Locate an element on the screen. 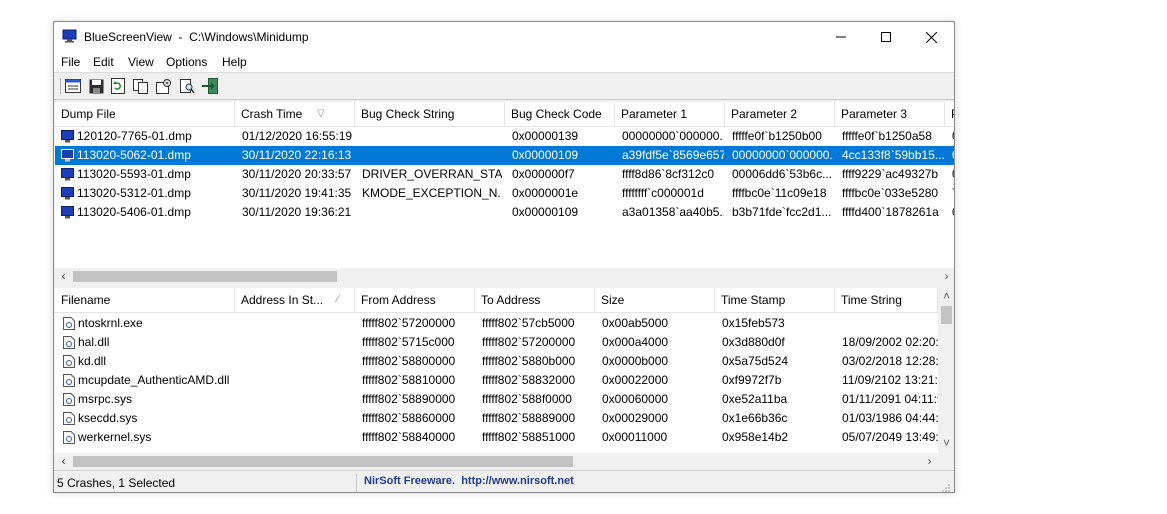 The width and height of the screenshot is (1167, 514). column-crash-time-label: Crash Time is located at coordinates (272, 114).